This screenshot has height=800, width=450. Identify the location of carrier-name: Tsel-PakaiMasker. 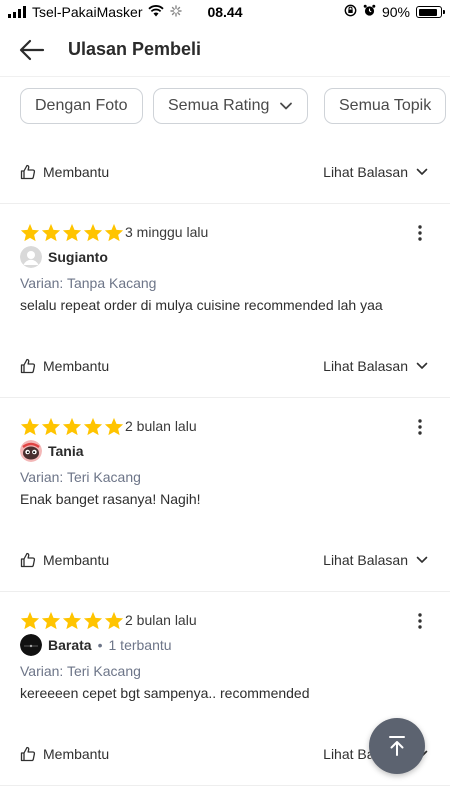
(87, 12).